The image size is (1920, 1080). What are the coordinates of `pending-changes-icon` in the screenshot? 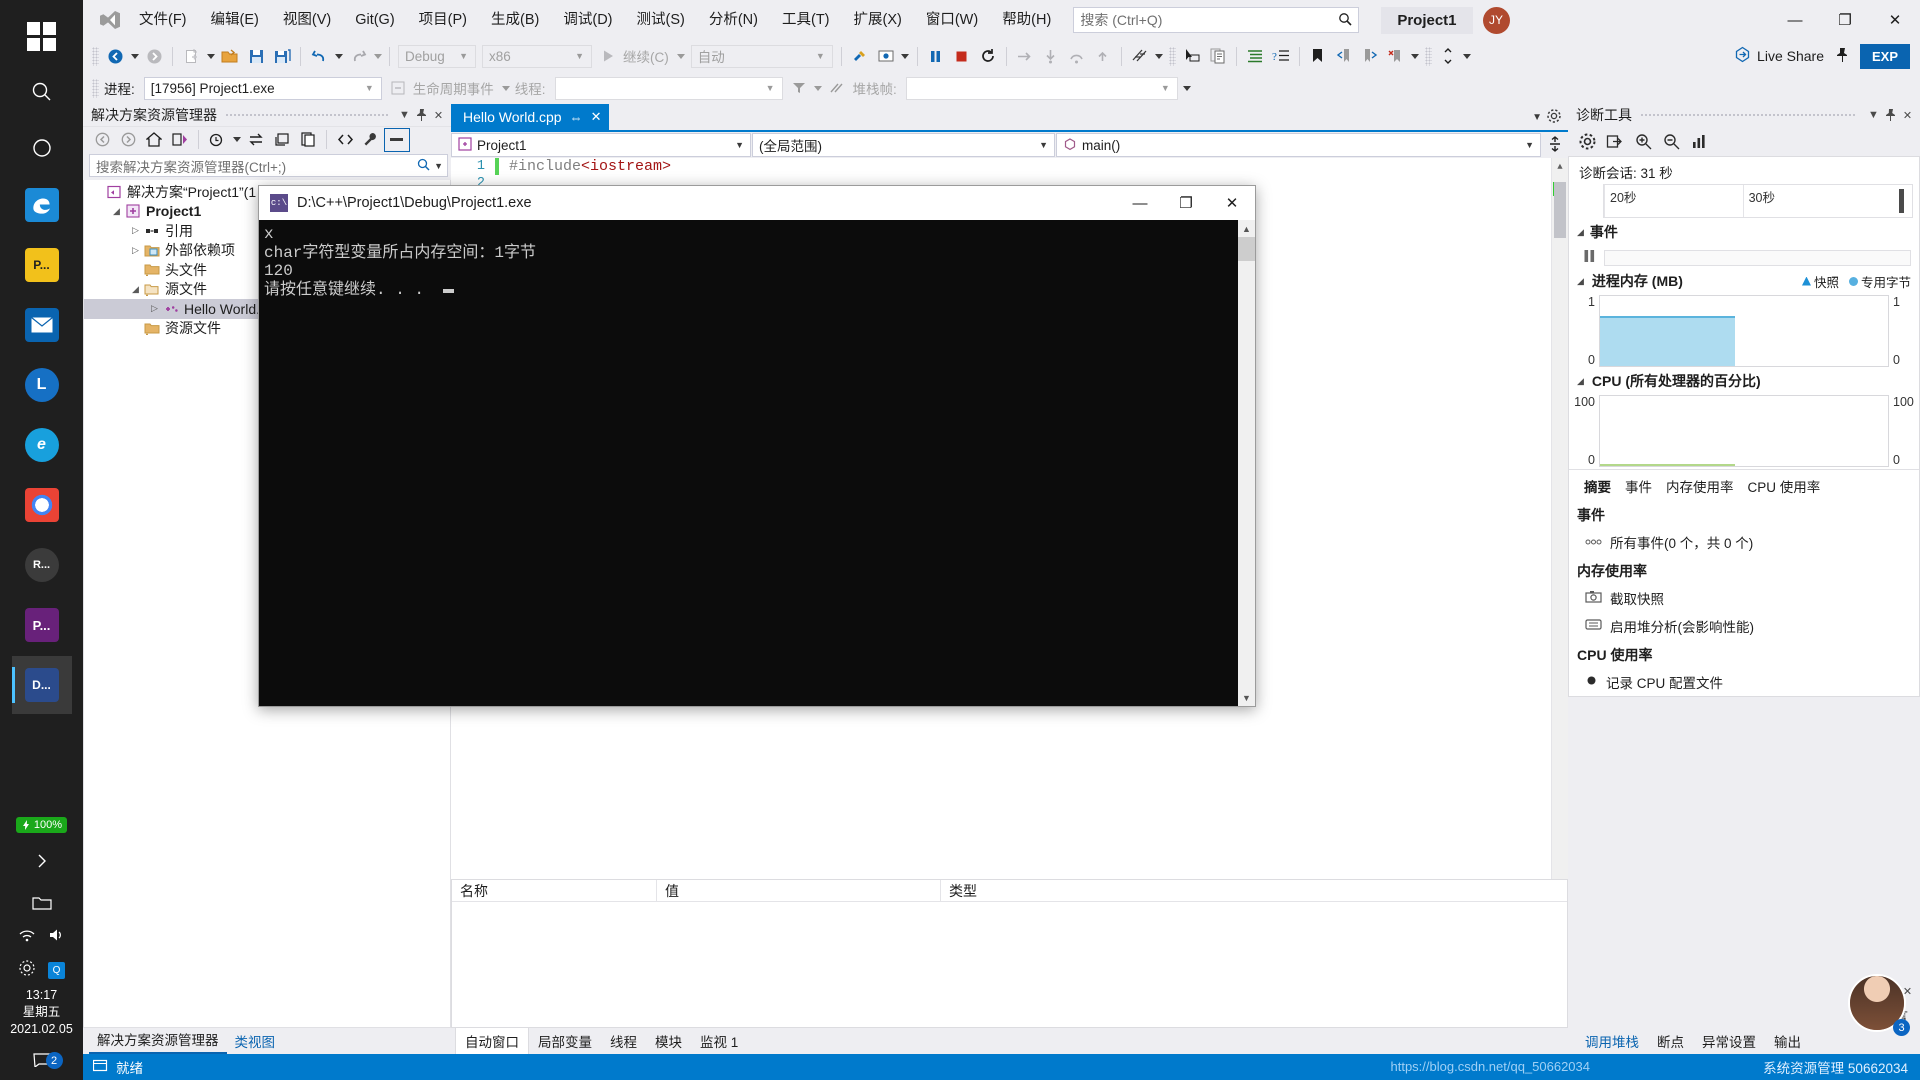 It's located at (217, 140).